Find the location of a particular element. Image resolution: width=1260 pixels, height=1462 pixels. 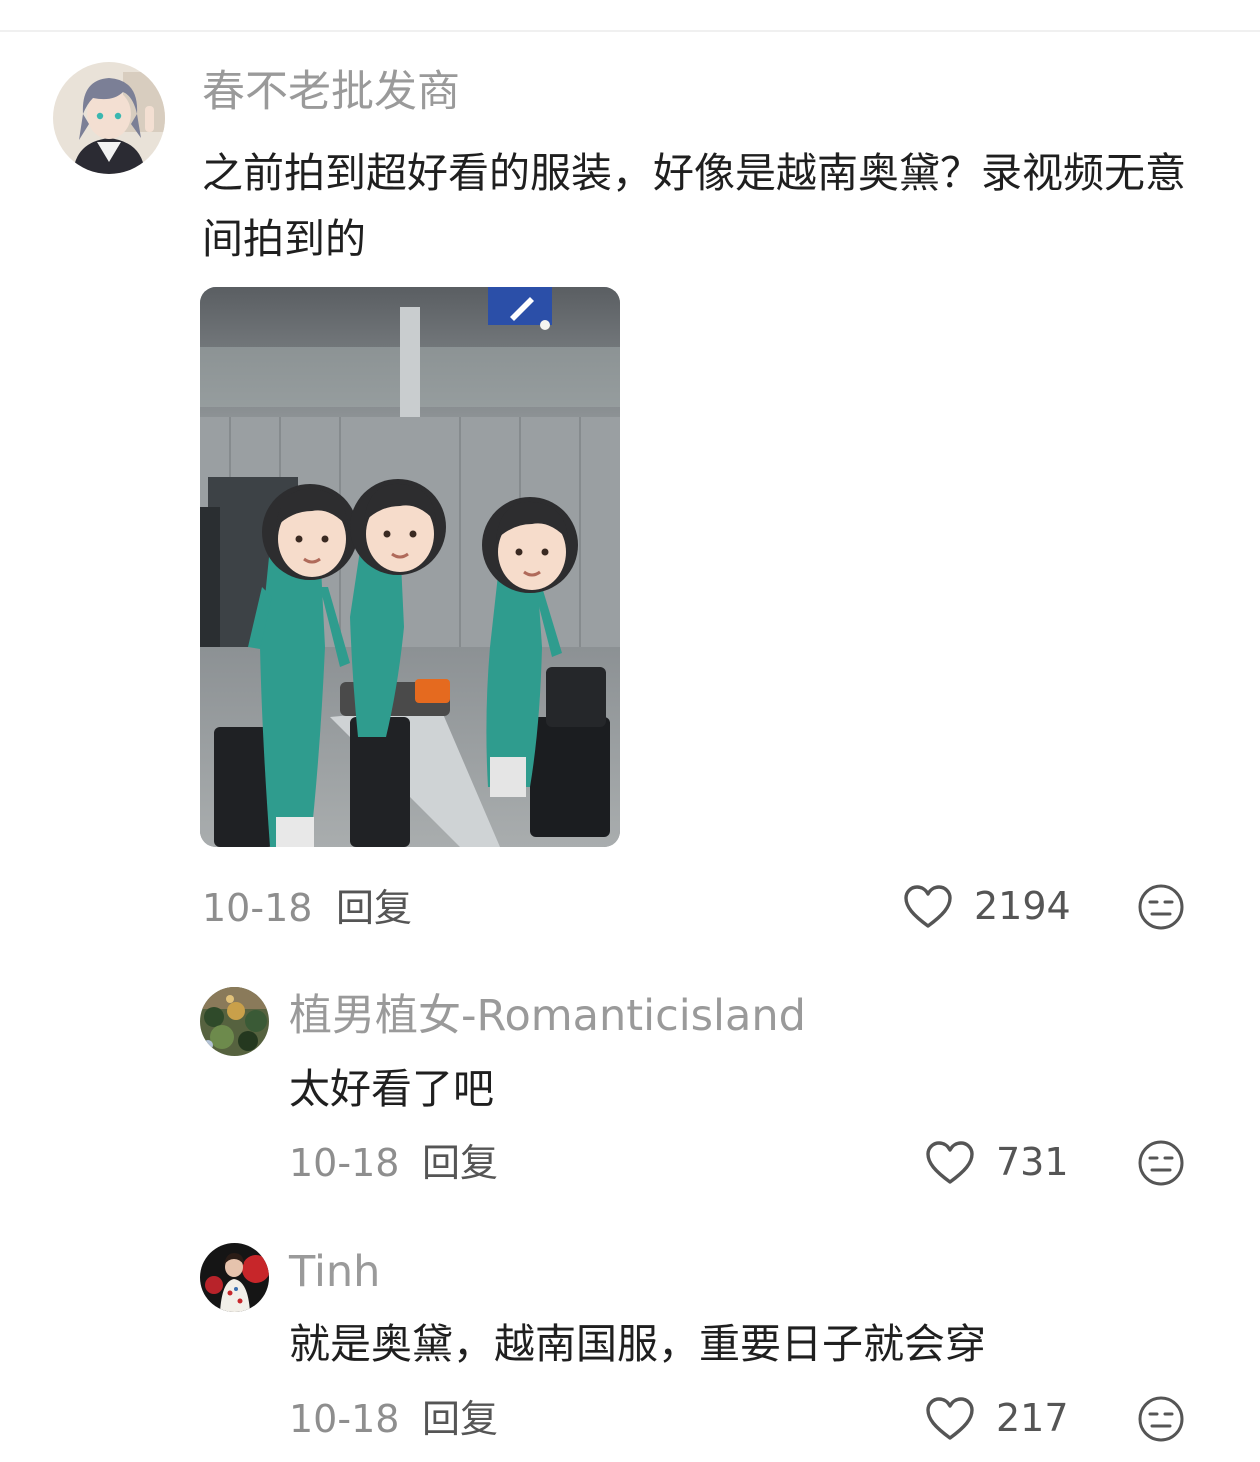

like-count: 217 is located at coordinates (1032, 1418).